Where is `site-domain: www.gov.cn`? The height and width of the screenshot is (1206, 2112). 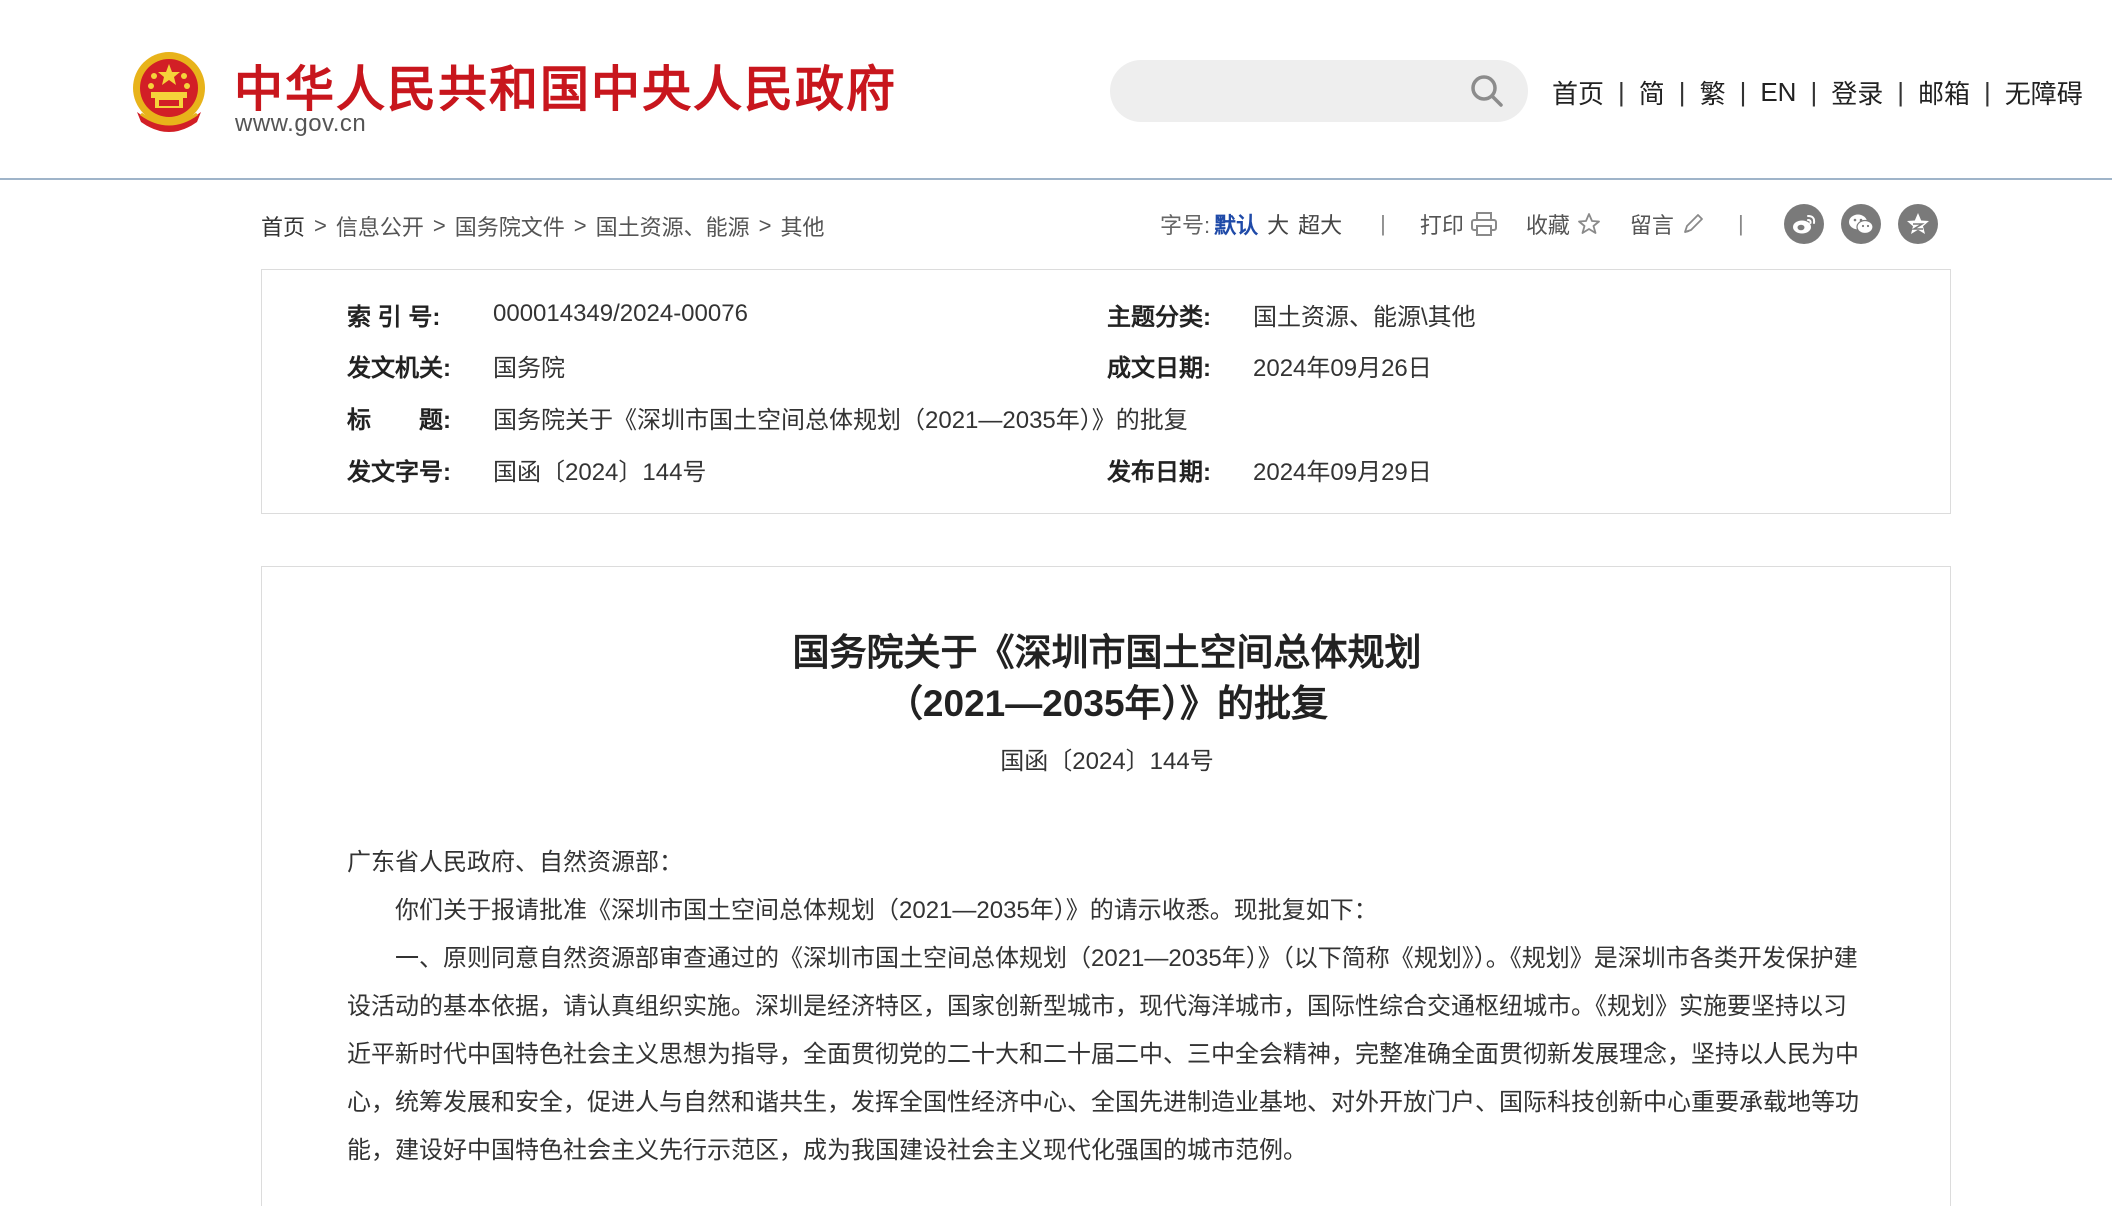 site-domain: www.gov.cn is located at coordinates (301, 123).